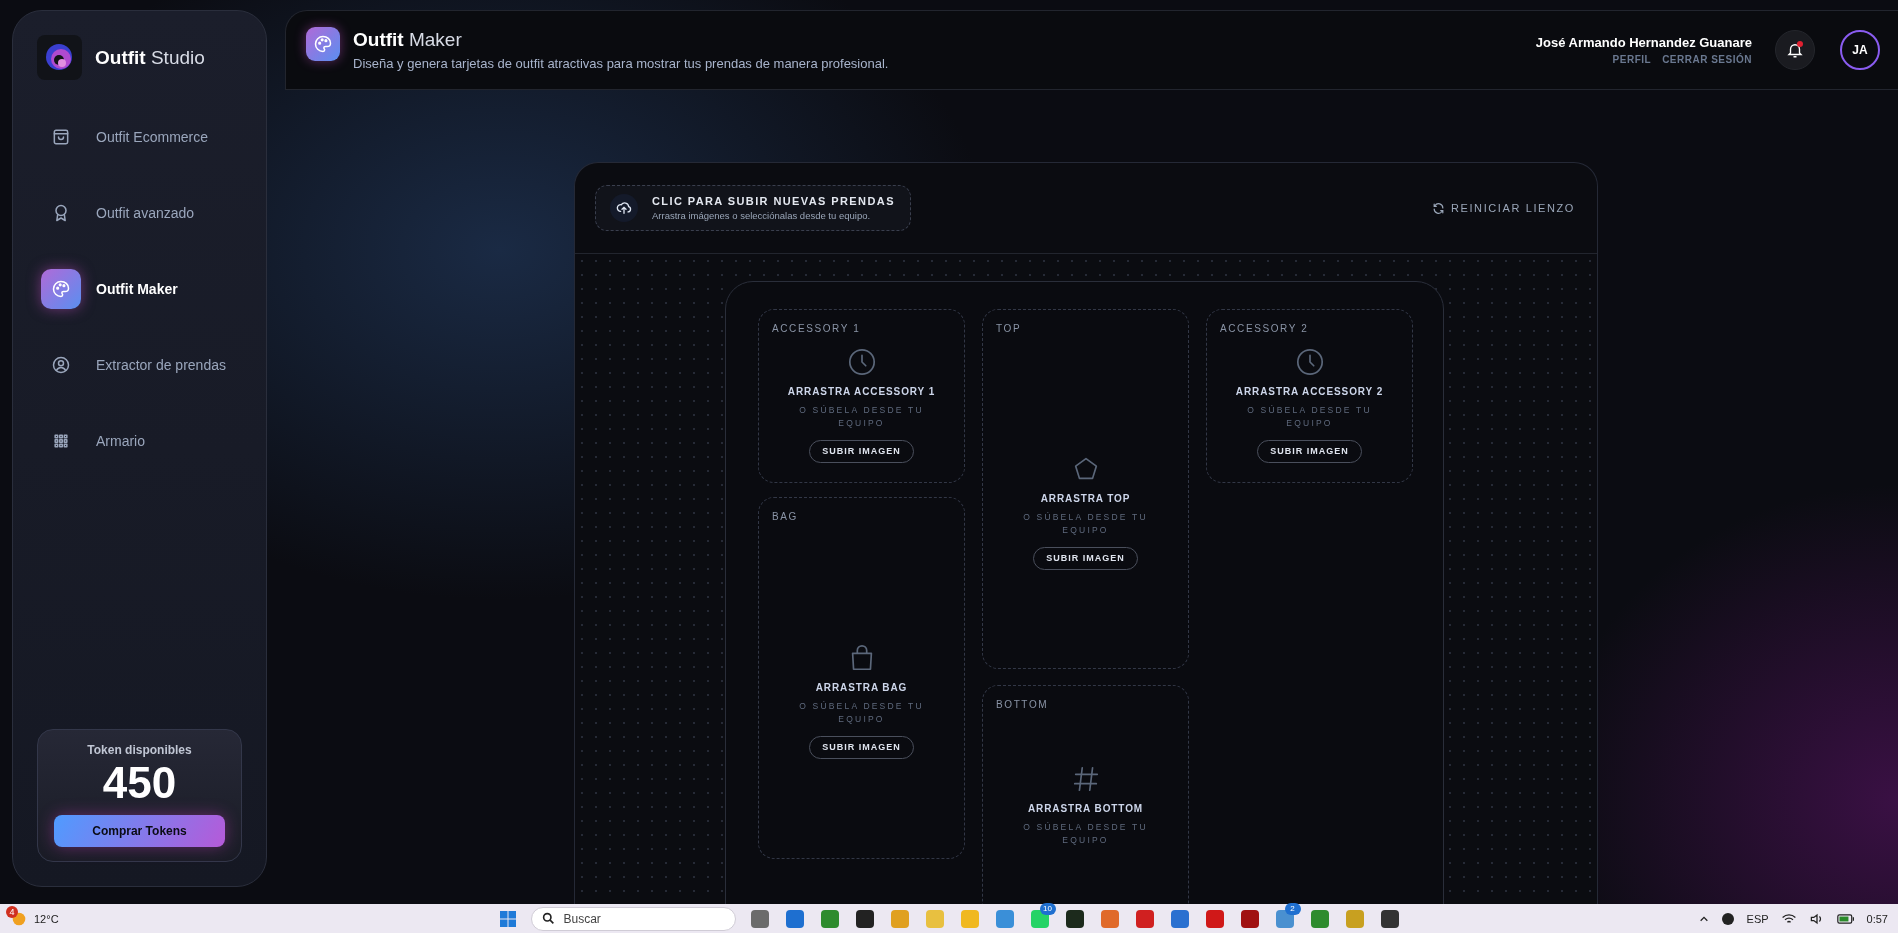  What do you see at coordinates (1085, 489) in the screenshot?
I see `drop-slot: TOP ARRASTRA TOP O SÚBELA DESDE TU EQUIPO SUBIR IMAGEN` at bounding box center [1085, 489].